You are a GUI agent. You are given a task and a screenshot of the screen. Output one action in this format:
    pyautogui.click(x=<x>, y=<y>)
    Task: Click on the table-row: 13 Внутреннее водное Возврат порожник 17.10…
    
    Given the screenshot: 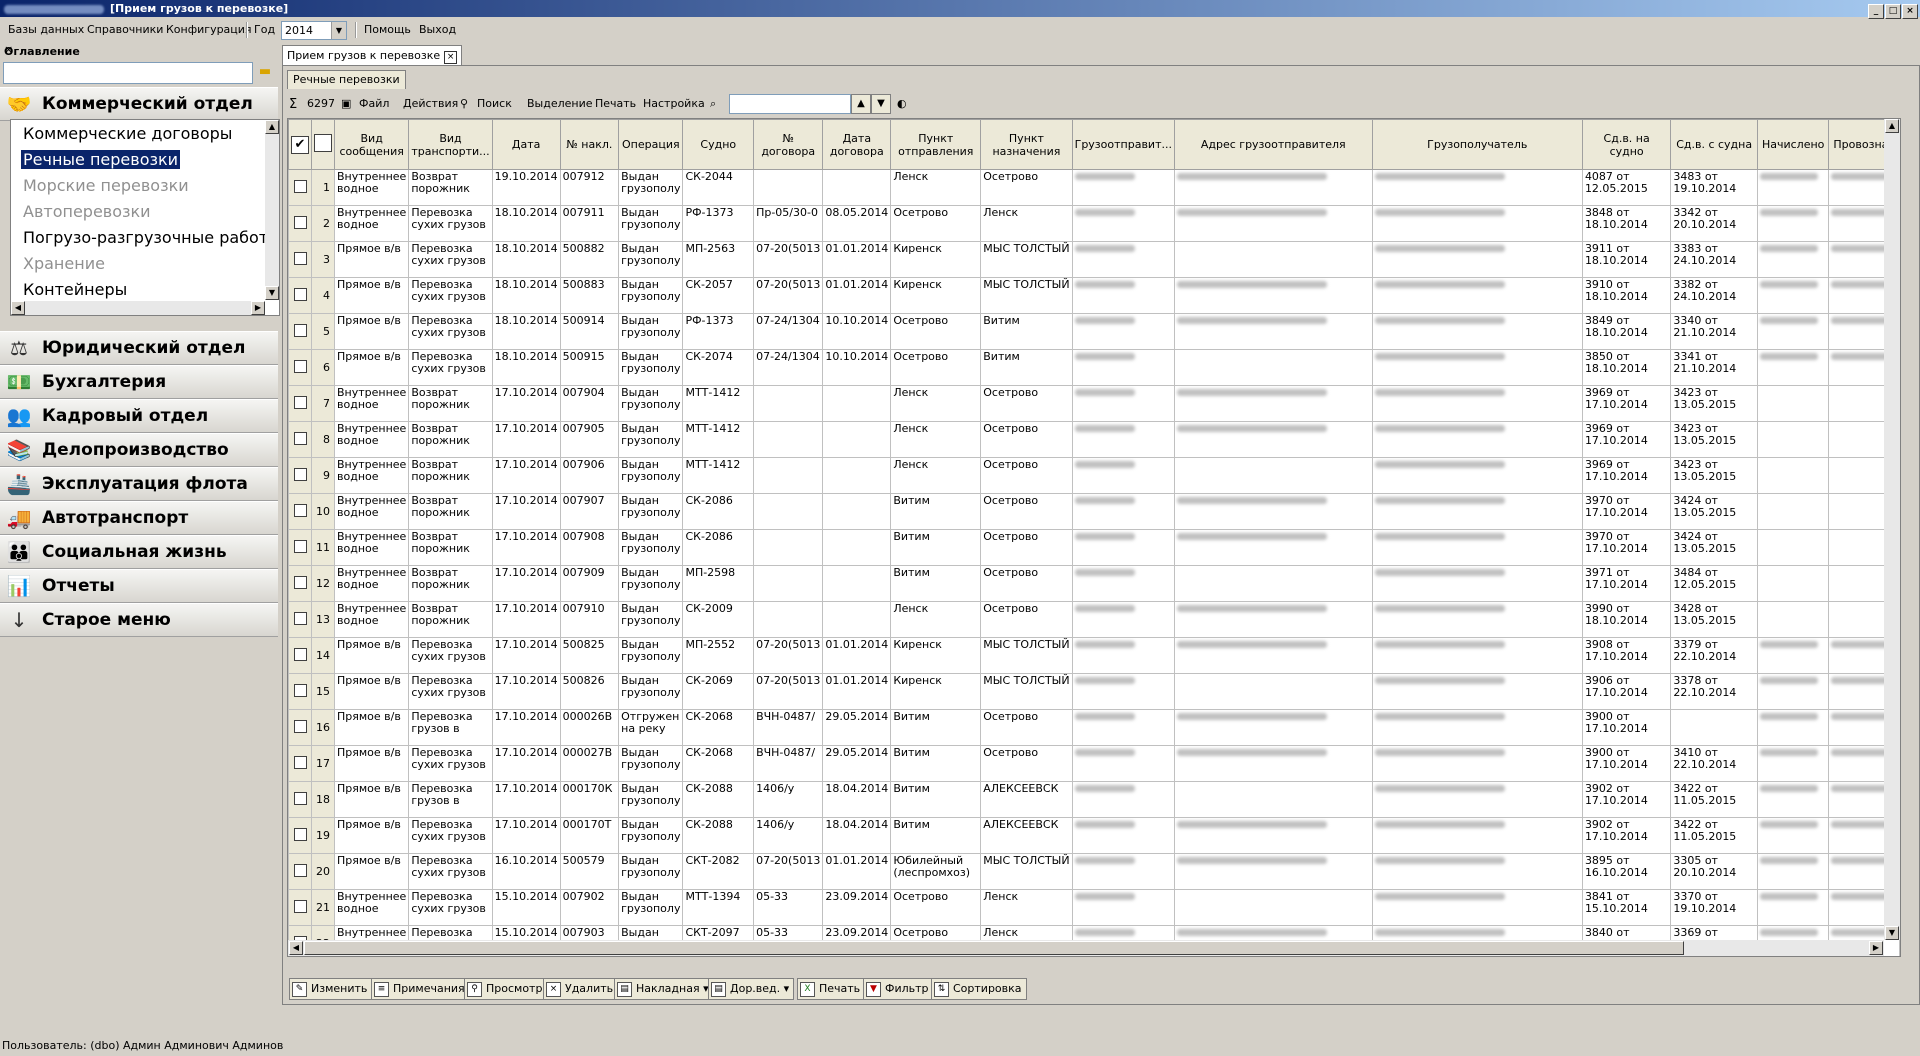 What is the action you would take?
    pyautogui.click(x=1094, y=619)
    